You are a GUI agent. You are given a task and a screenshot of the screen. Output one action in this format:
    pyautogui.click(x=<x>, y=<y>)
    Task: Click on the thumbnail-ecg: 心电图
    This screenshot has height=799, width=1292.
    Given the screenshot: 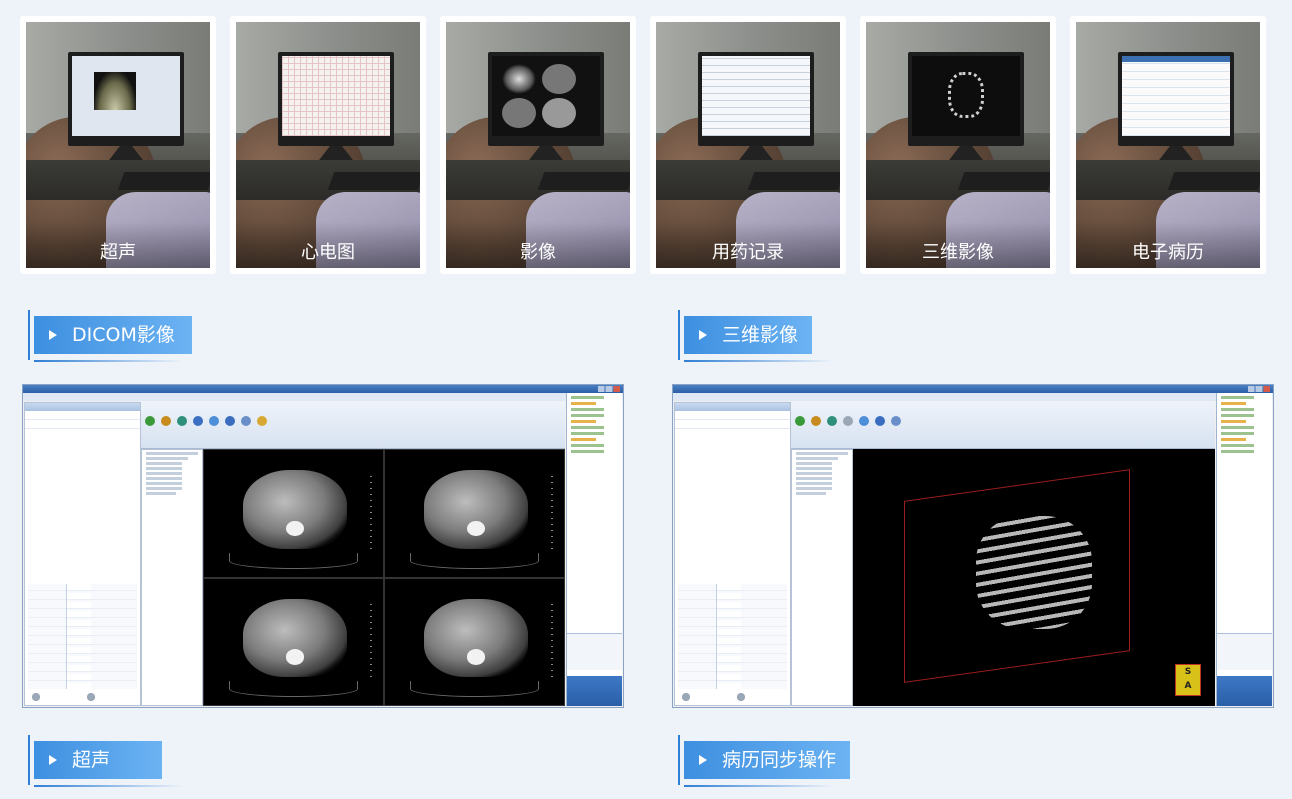 What is the action you would take?
    pyautogui.click(x=328, y=145)
    